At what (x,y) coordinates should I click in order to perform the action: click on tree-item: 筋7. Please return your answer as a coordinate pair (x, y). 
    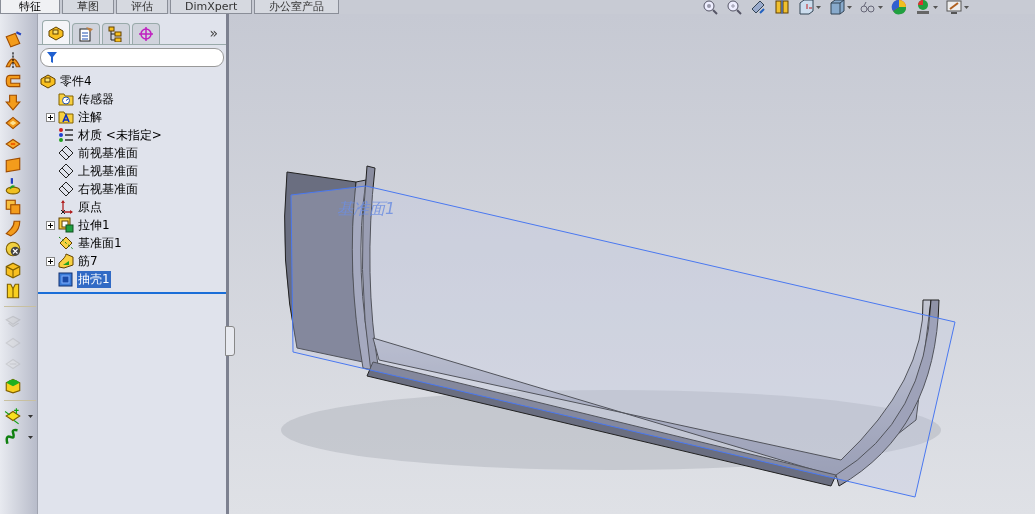
    Looking at the image, I should click on (88, 261).